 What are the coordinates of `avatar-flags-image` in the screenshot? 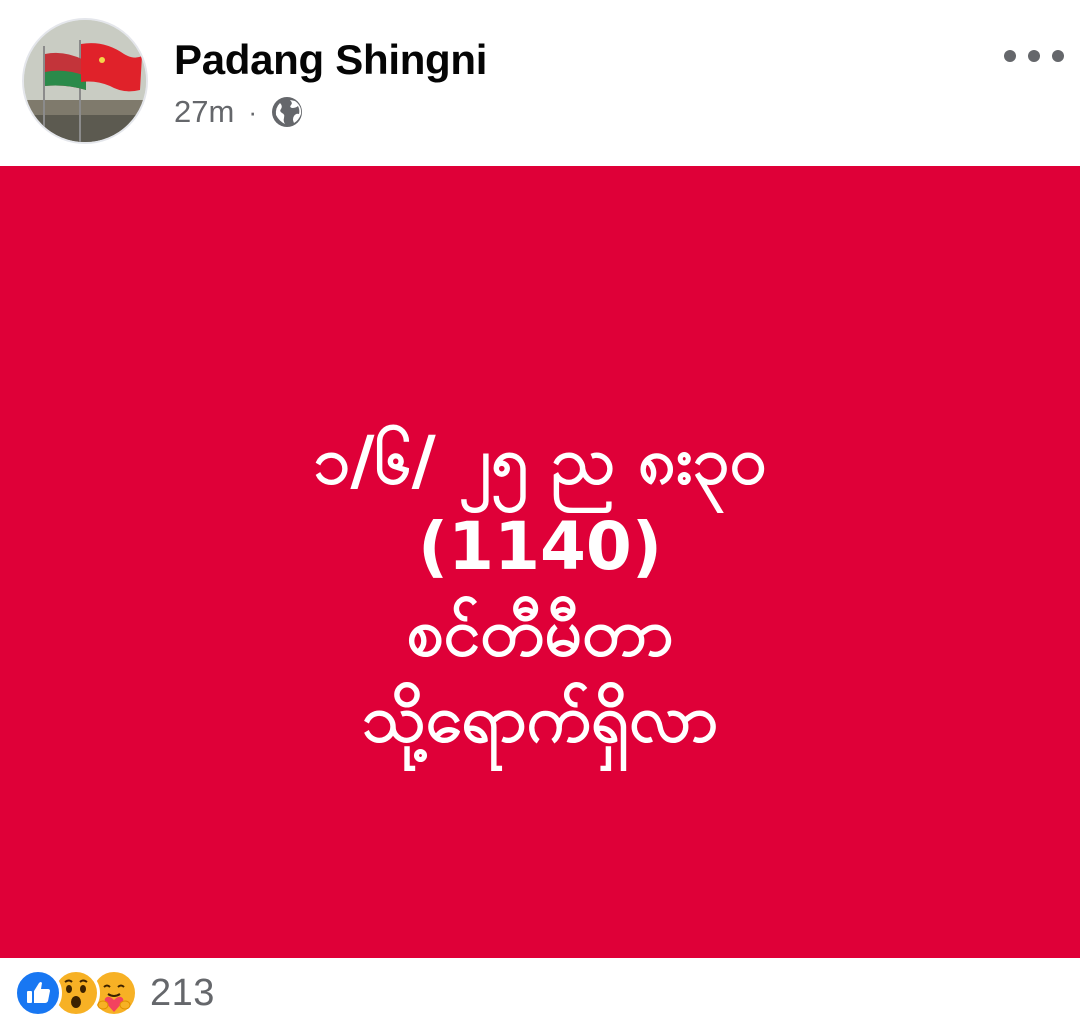 It's located at (85, 81).